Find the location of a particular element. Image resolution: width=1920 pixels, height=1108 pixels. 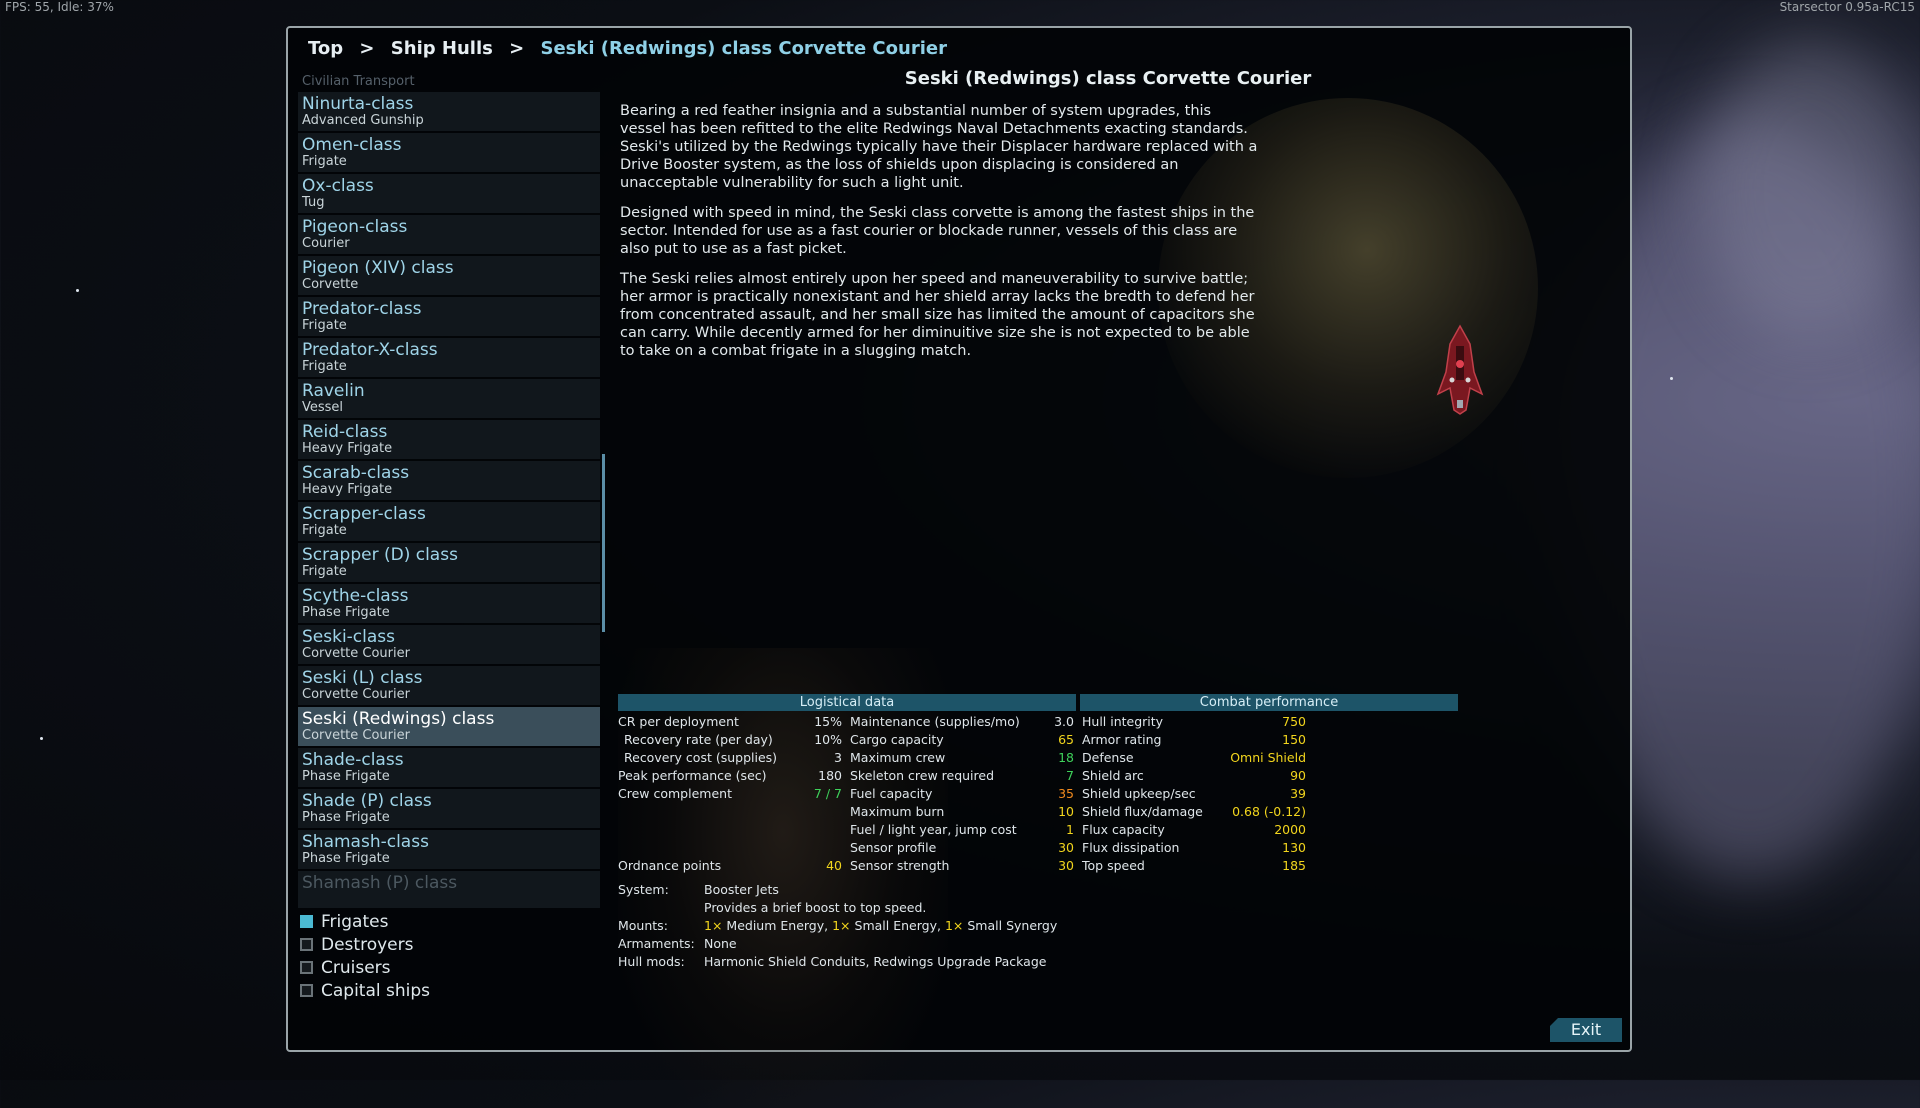

filter-capital-ships: Capital ships is located at coordinates (365, 990).